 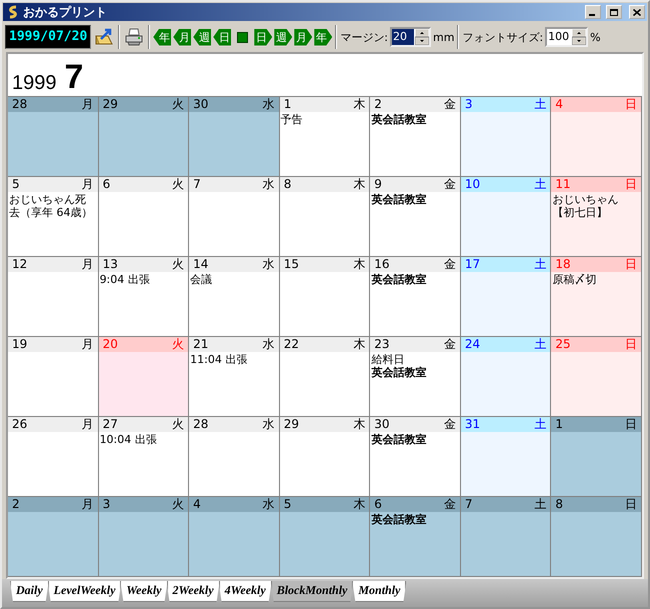 I want to click on day-number: 5, so click(x=16, y=184).